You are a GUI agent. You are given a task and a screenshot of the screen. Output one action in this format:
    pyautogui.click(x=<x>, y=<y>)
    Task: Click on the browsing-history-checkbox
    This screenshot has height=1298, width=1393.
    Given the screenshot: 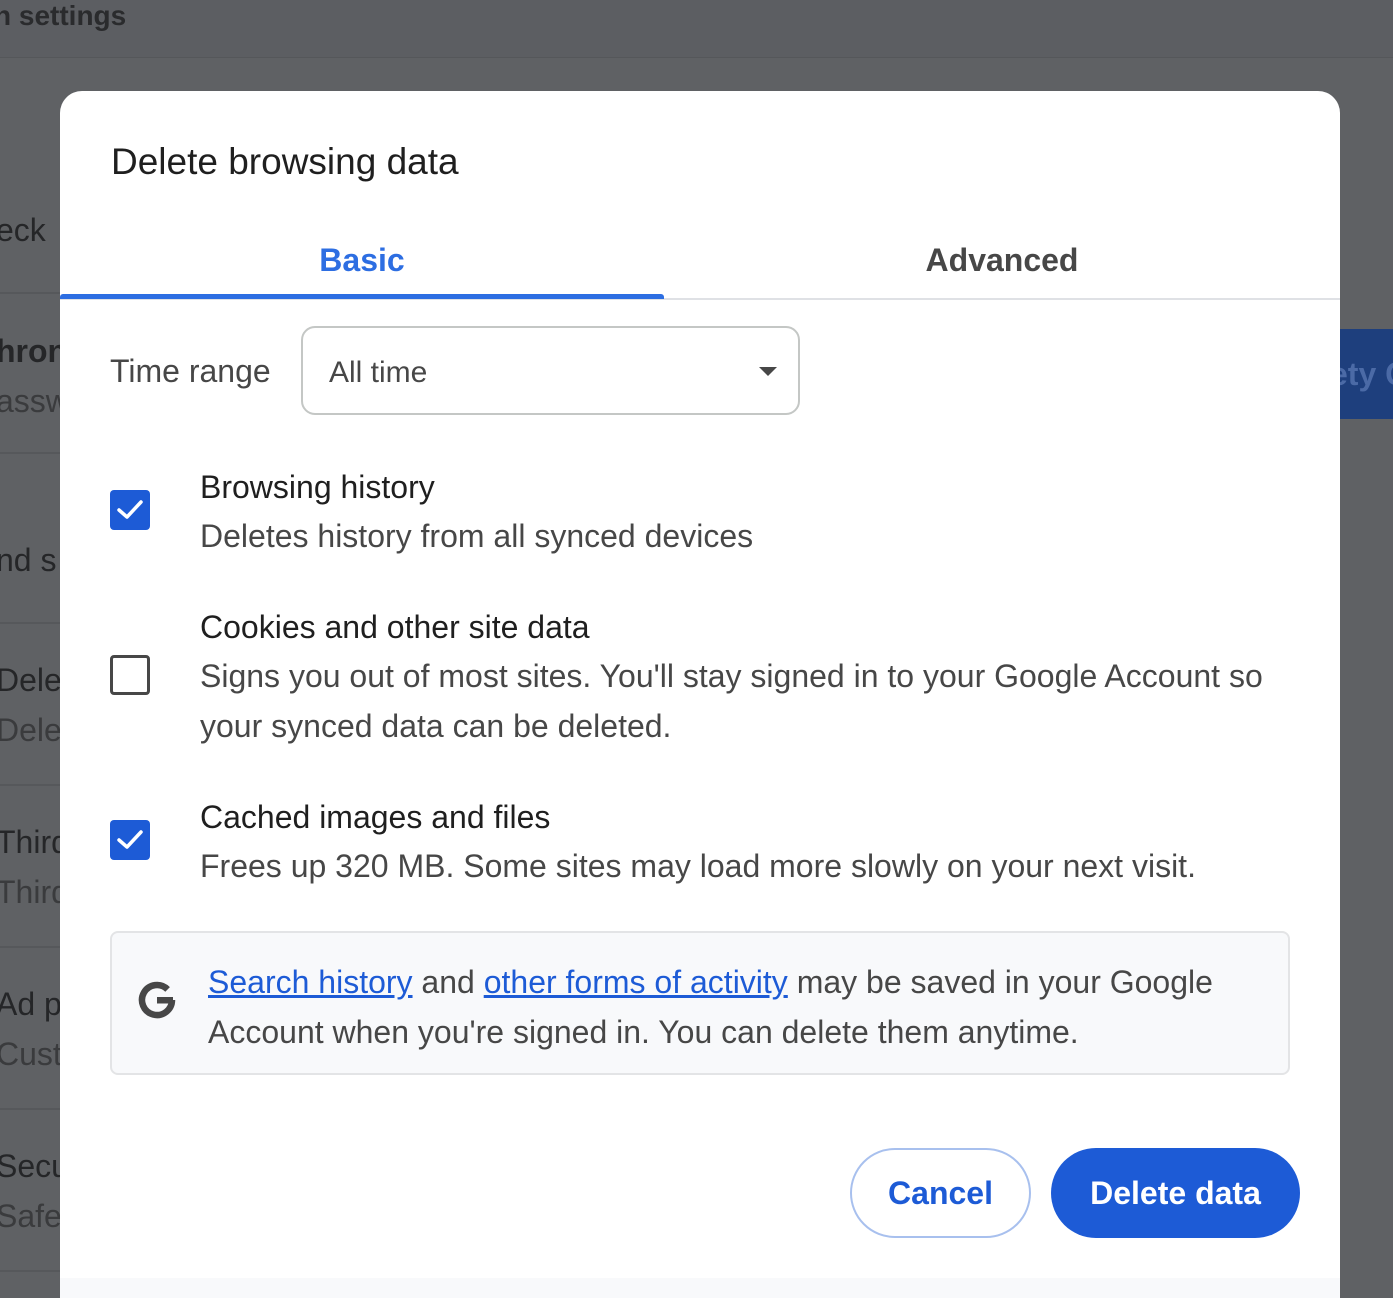 What is the action you would take?
    pyautogui.click(x=130, y=510)
    